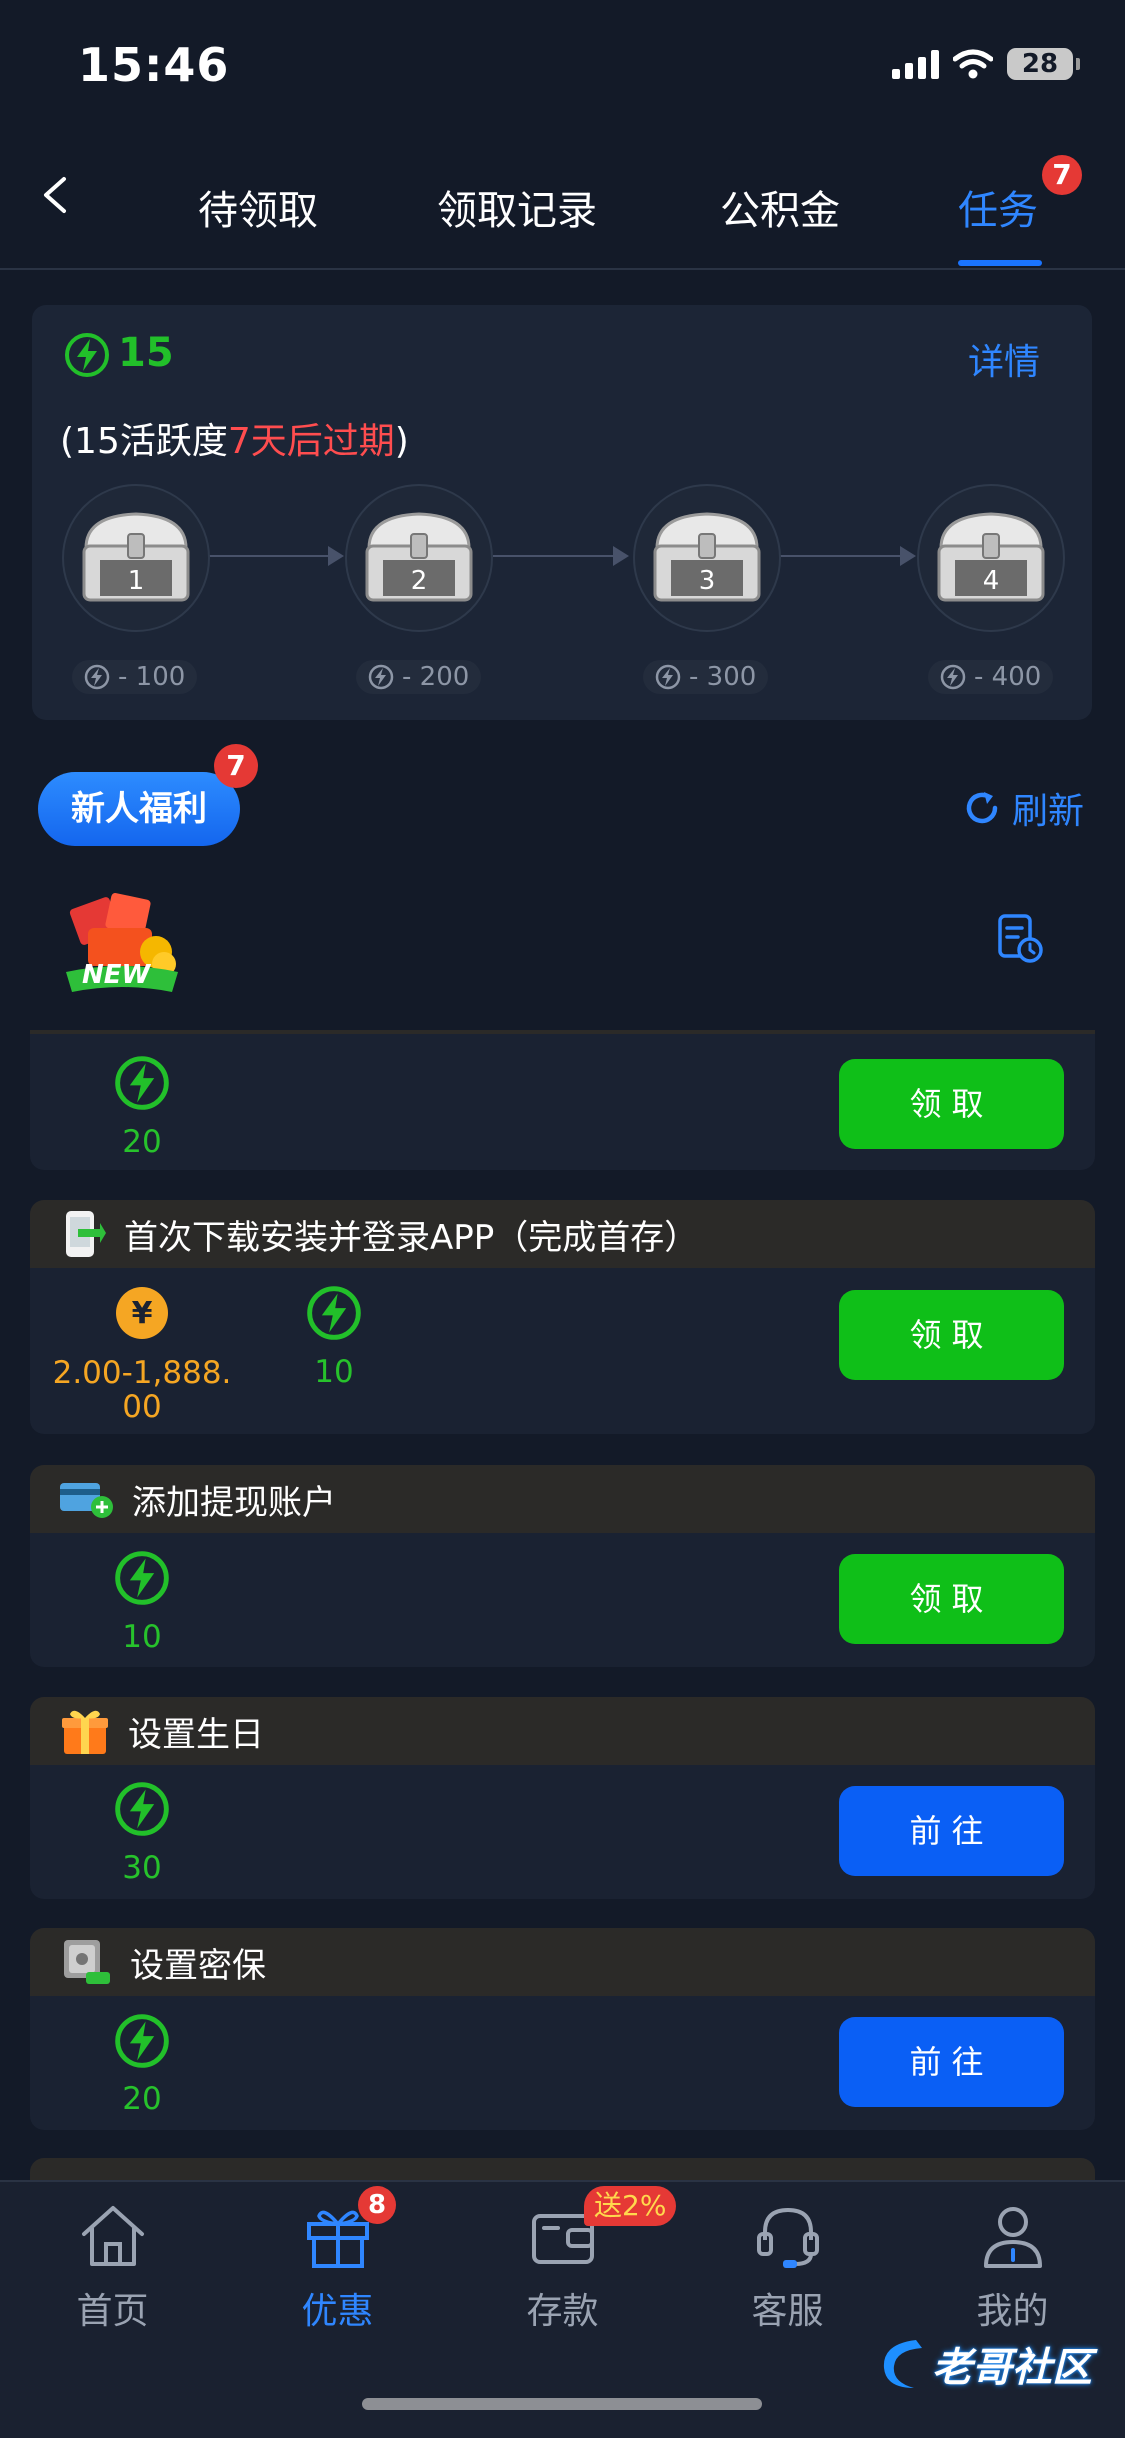 The height and width of the screenshot is (2438, 1125). I want to click on chest-1: 1, so click(136, 558).